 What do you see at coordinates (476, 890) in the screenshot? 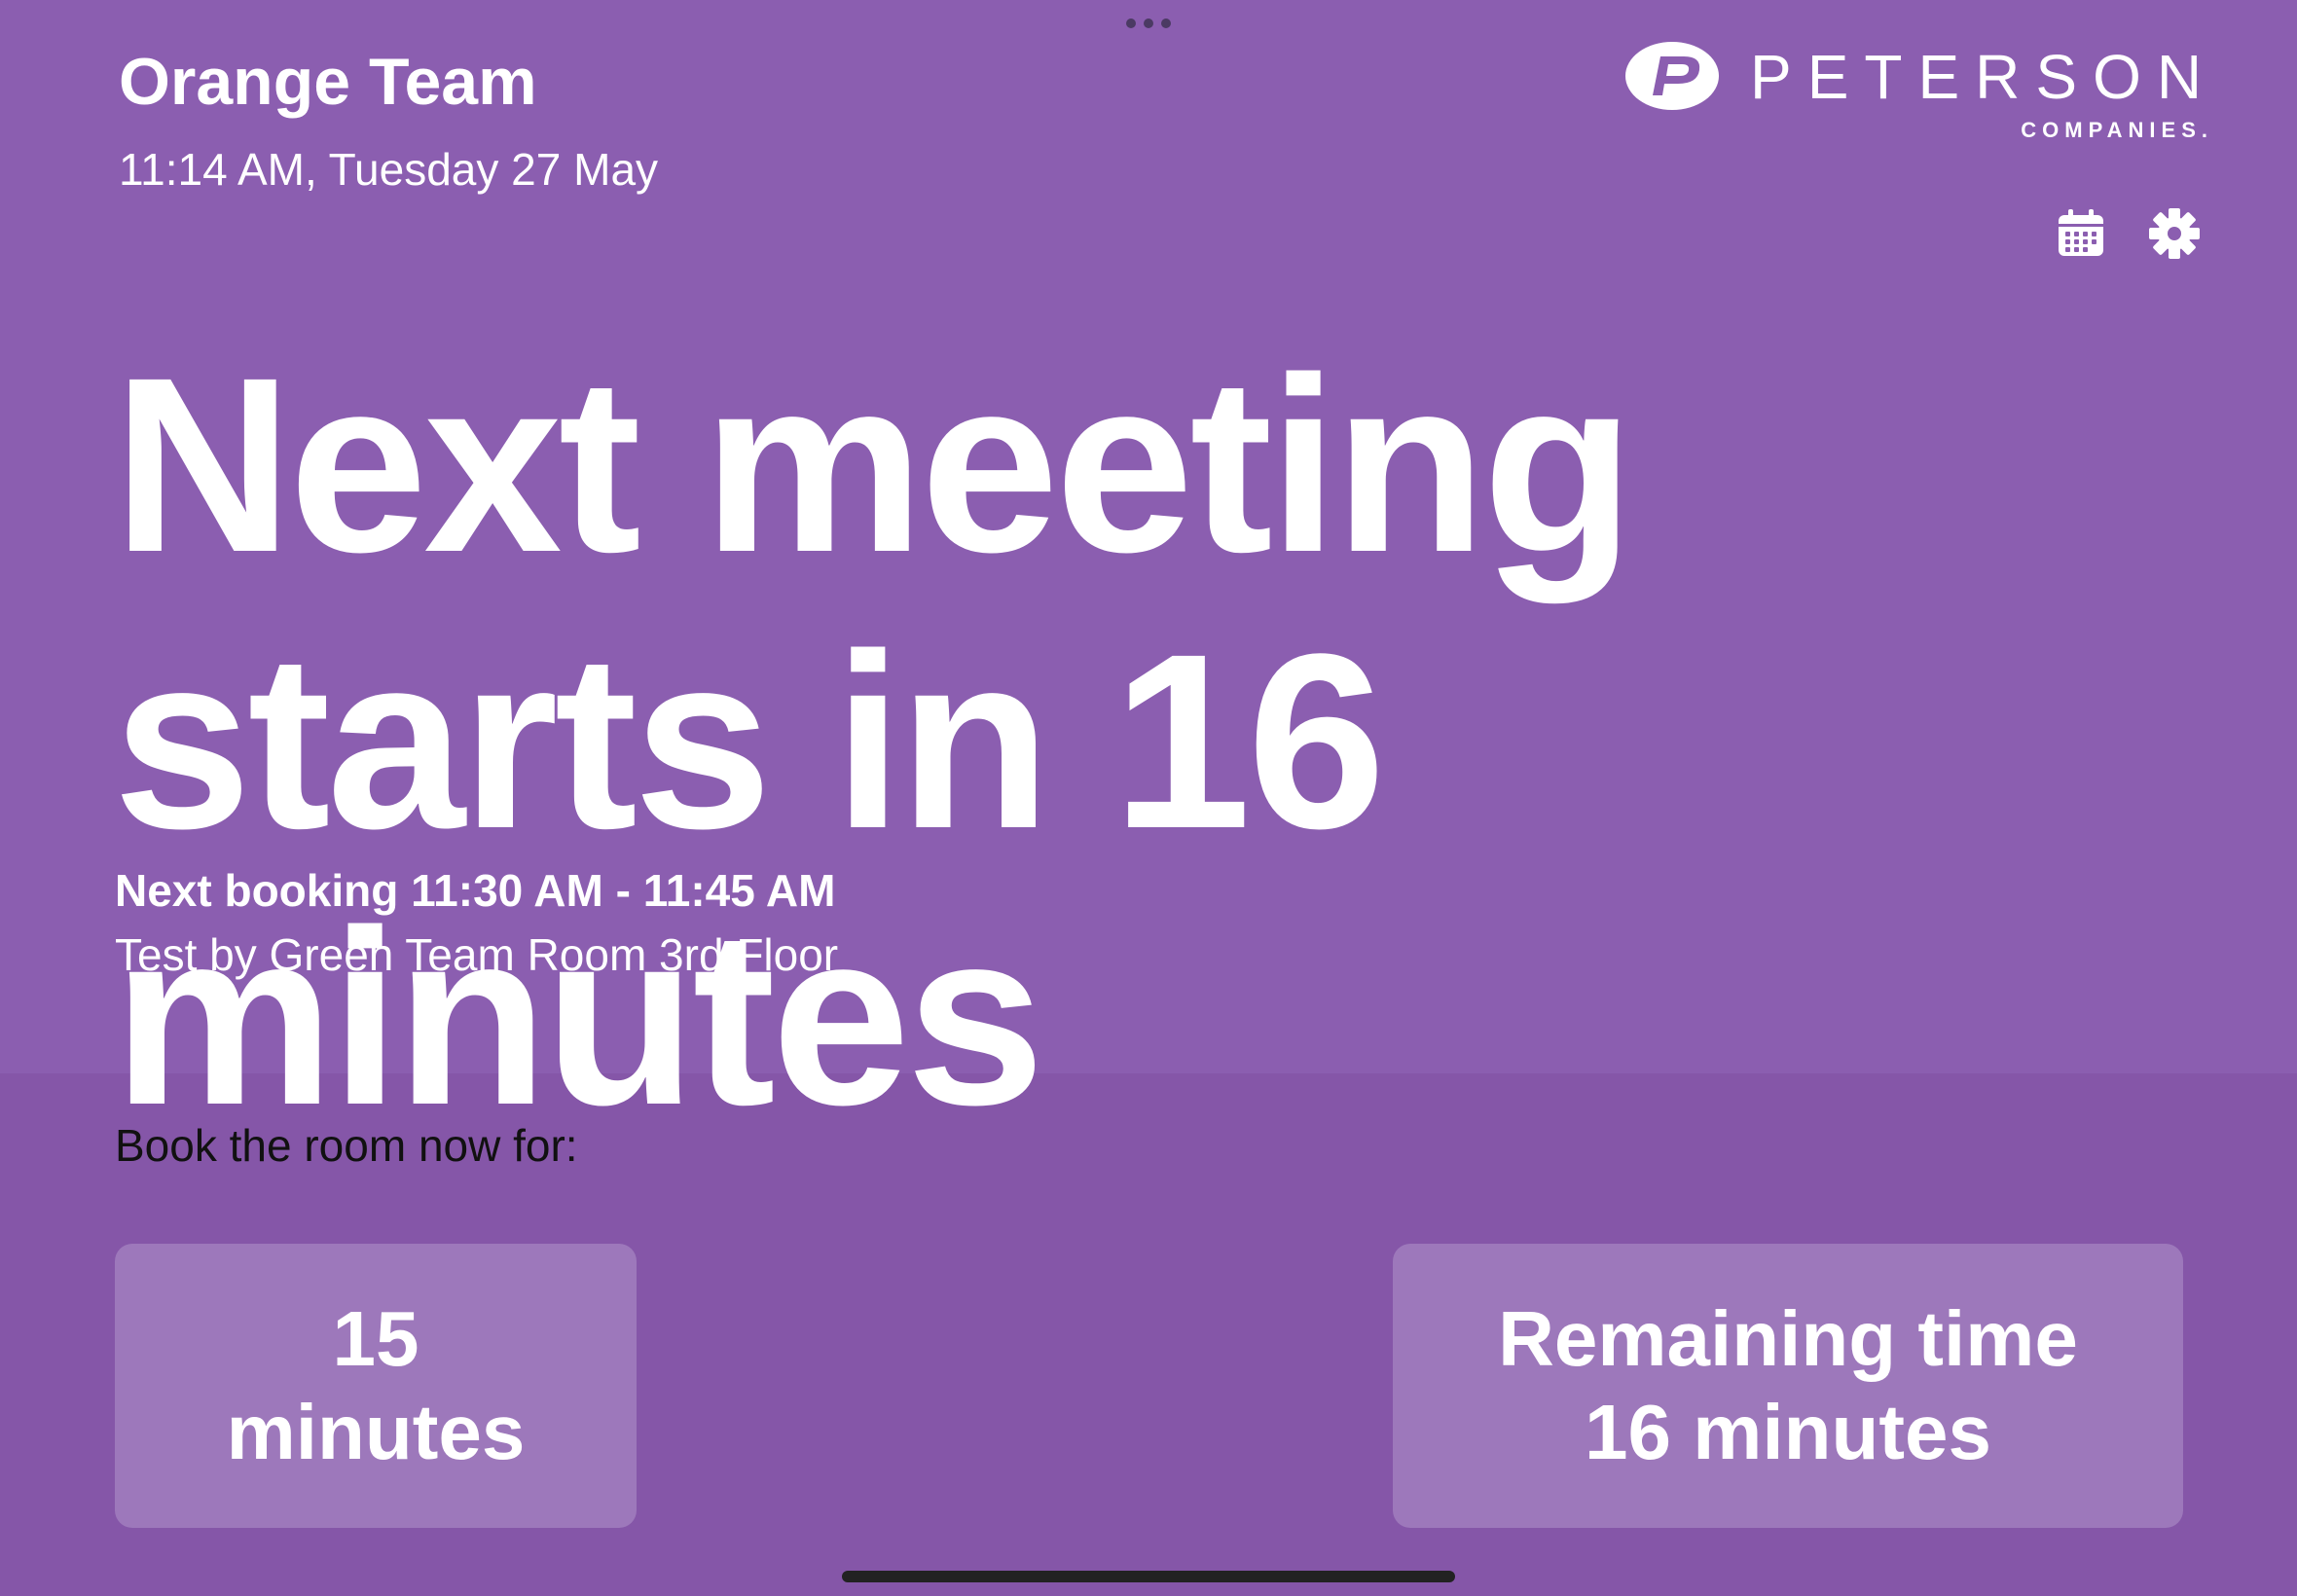
I see `next-booking-time: Next booking 11:30 AM - 11:45 AM` at bounding box center [476, 890].